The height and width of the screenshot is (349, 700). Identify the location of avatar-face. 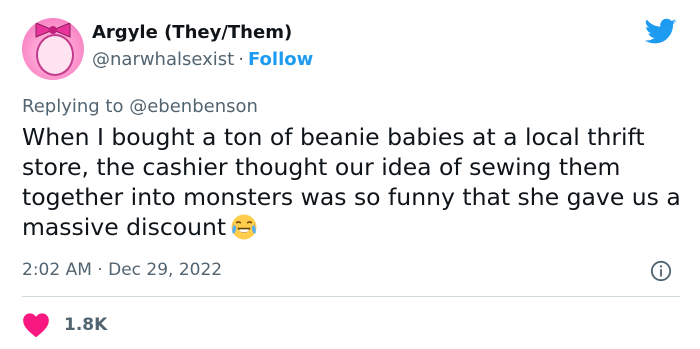
(55, 55).